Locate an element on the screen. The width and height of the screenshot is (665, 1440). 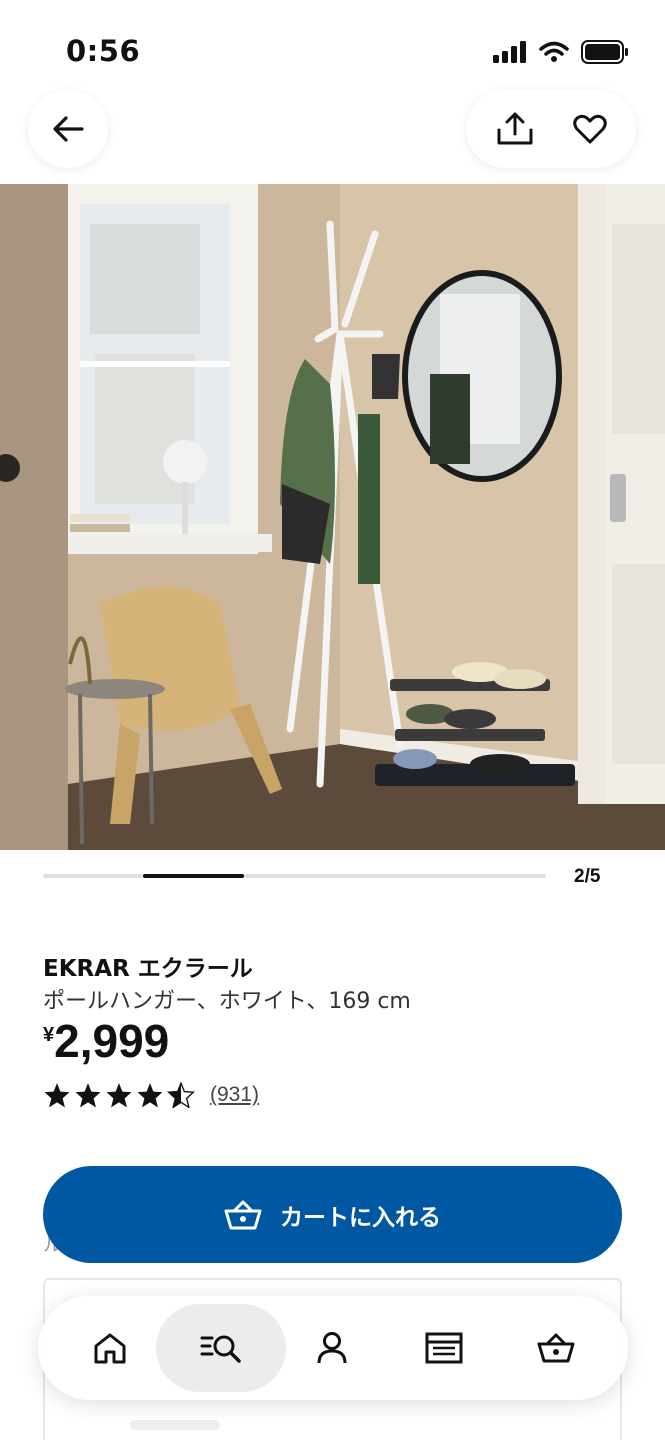
store-icon is located at coordinates (444, 1348).